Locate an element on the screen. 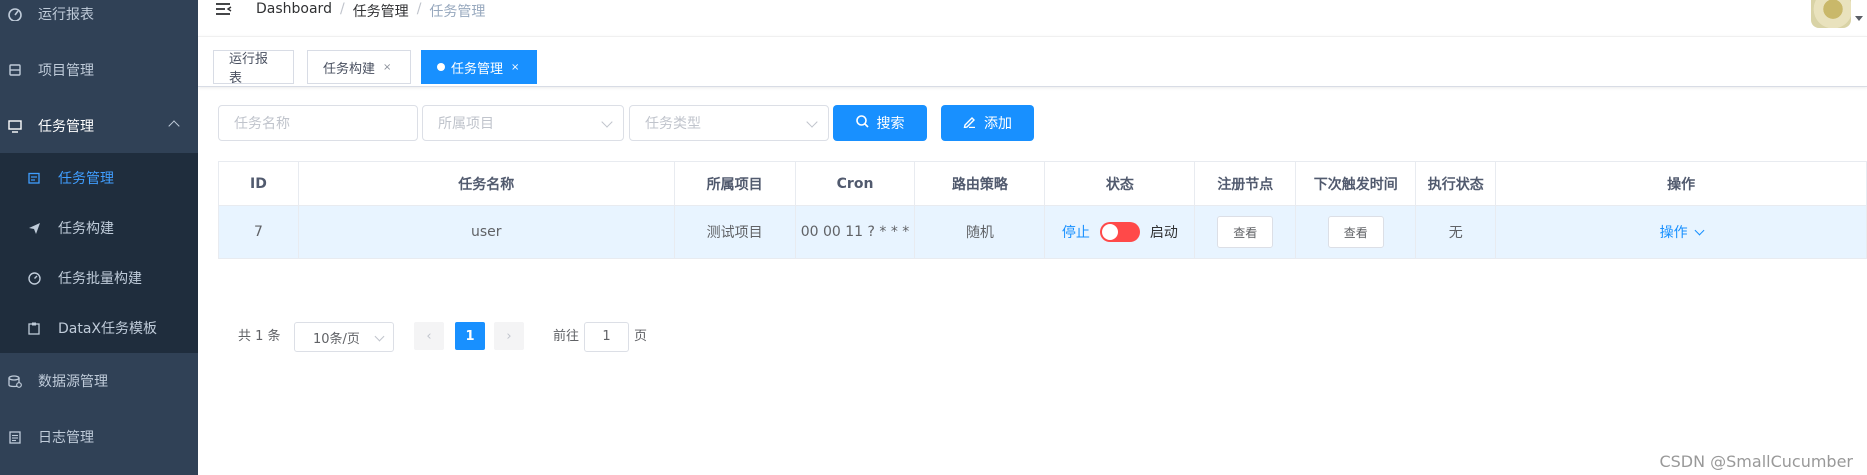 The image size is (1867, 475). menu-item-projects: 项目管理 is located at coordinates (99, 70).